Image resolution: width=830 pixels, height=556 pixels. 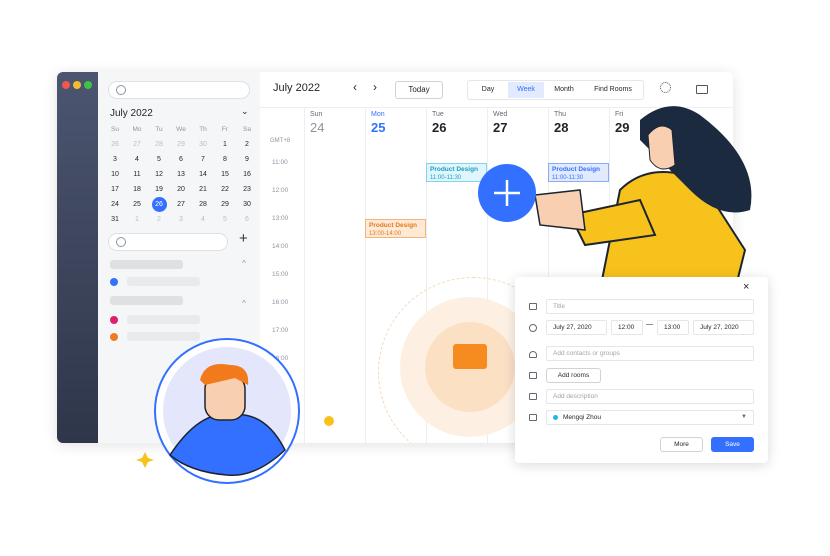 What do you see at coordinates (533, 306) in the screenshot?
I see `title-icon` at bounding box center [533, 306].